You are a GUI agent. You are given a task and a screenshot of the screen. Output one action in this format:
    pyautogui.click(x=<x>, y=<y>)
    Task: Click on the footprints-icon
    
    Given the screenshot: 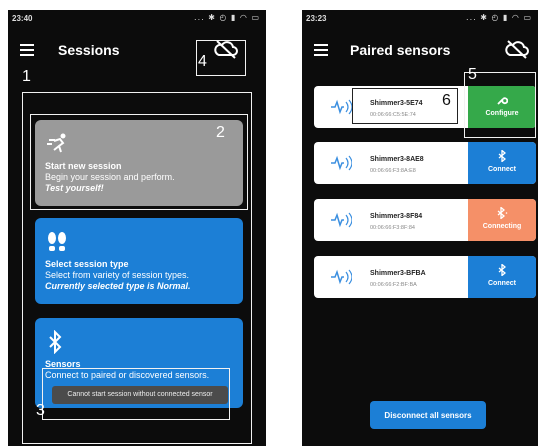 What is the action you would take?
    pyautogui.click(x=57, y=241)
    